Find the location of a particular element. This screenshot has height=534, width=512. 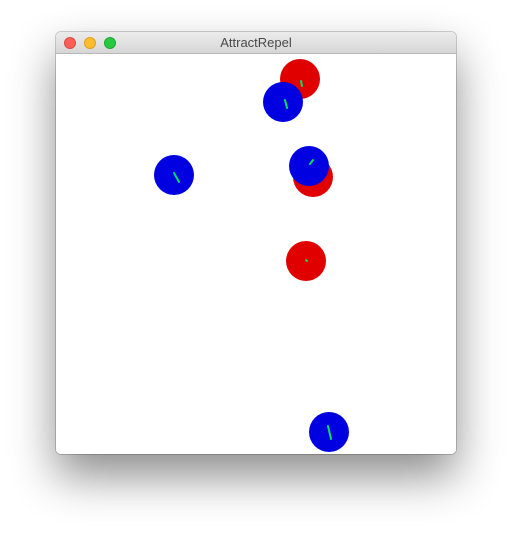

title-bar: AttractRepel is located at coordinates (256, 43).